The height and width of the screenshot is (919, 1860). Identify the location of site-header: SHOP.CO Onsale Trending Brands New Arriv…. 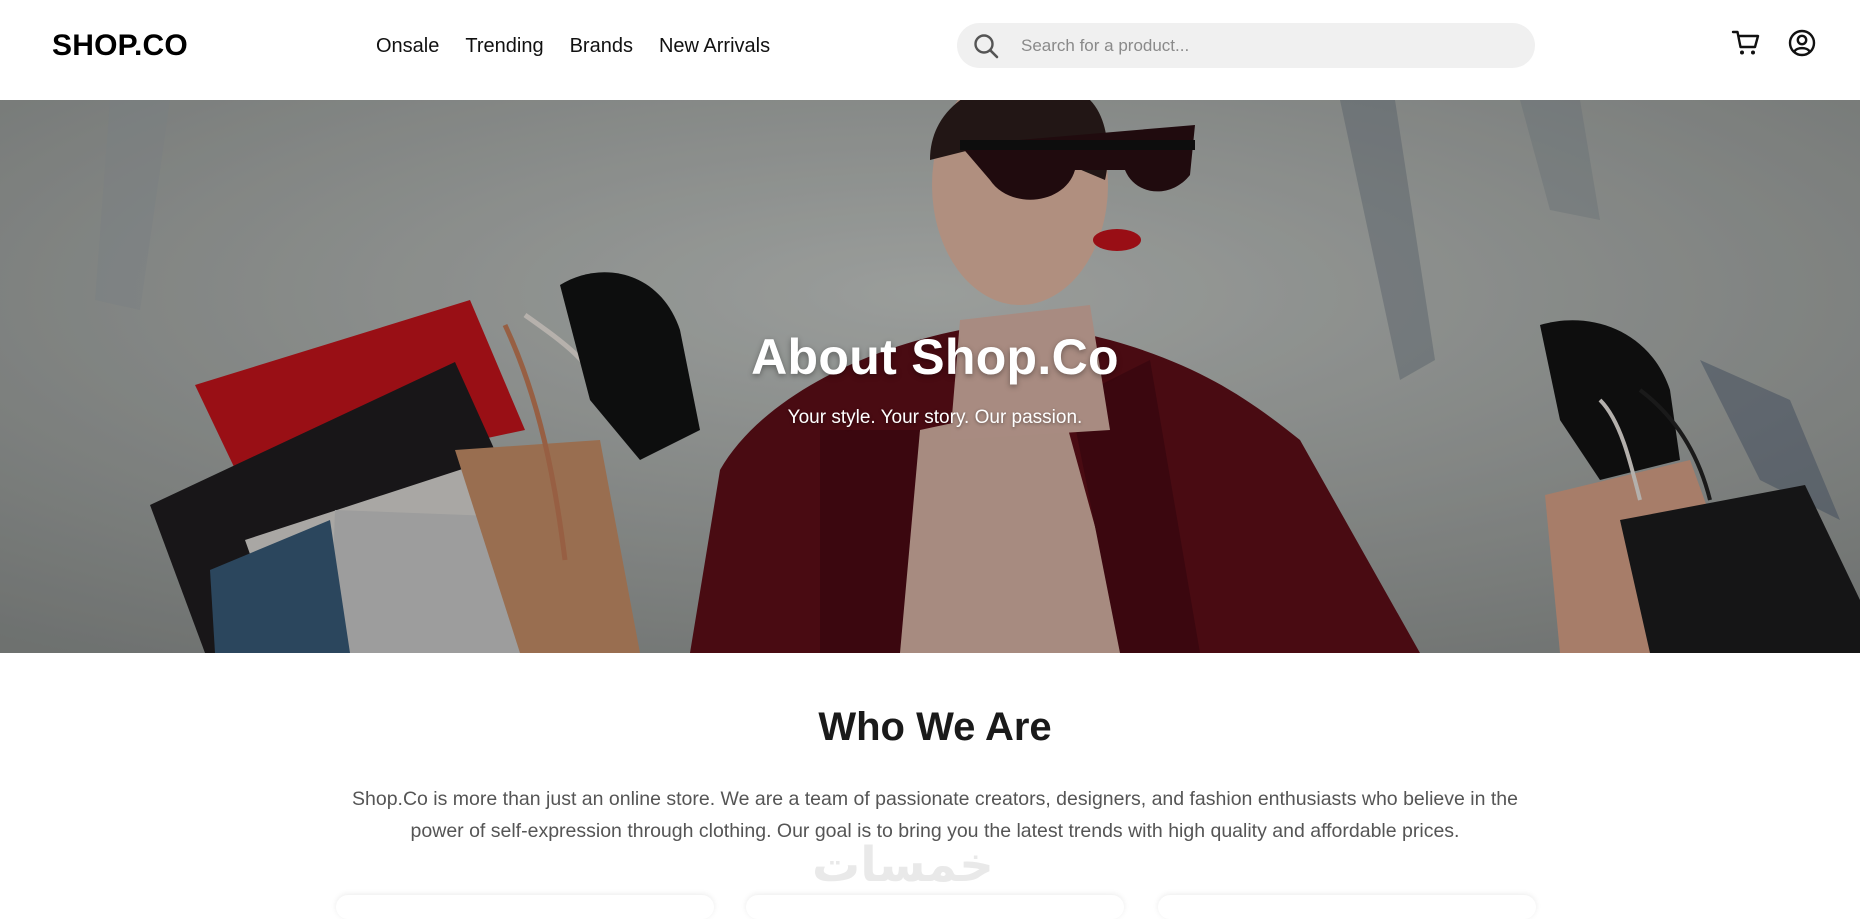
(930, 50).